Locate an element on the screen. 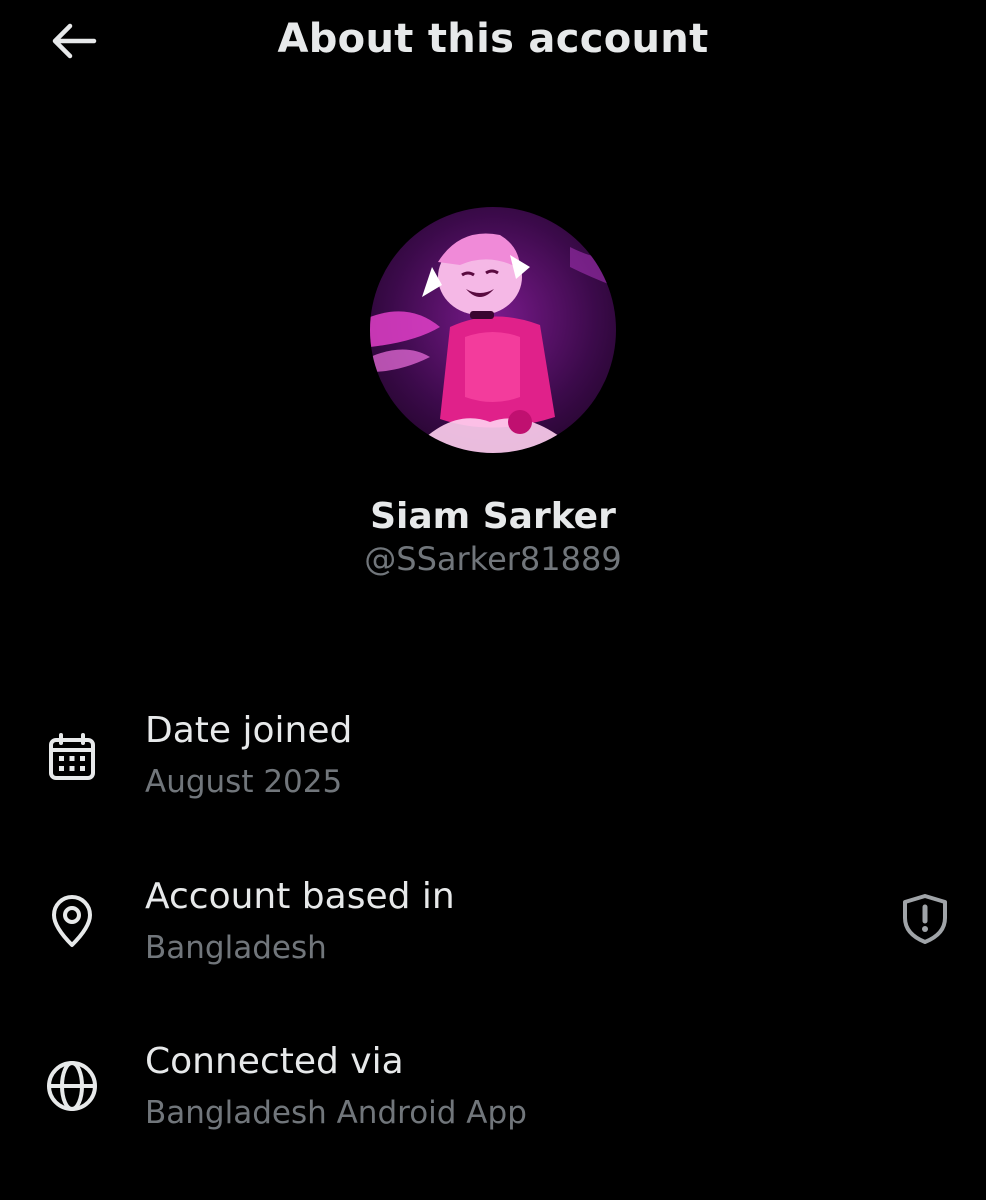 The height and width of the screenshot is (1200, 986). account-based-in-row: Account based in Bangladesh is located at coordinates (493, 921).